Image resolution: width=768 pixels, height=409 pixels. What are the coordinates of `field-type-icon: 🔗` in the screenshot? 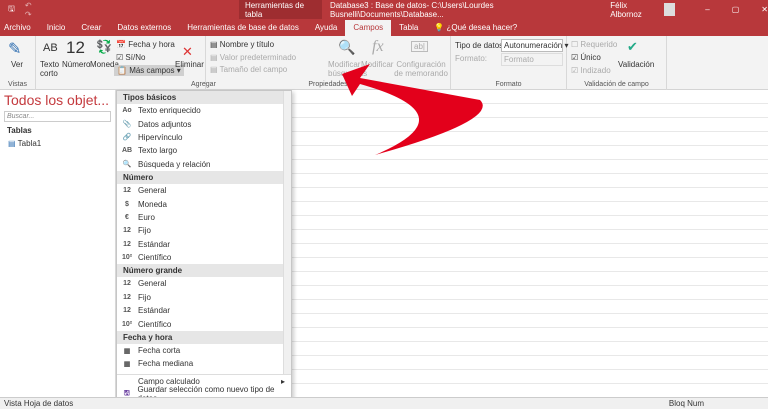 It's located at (127, 138).